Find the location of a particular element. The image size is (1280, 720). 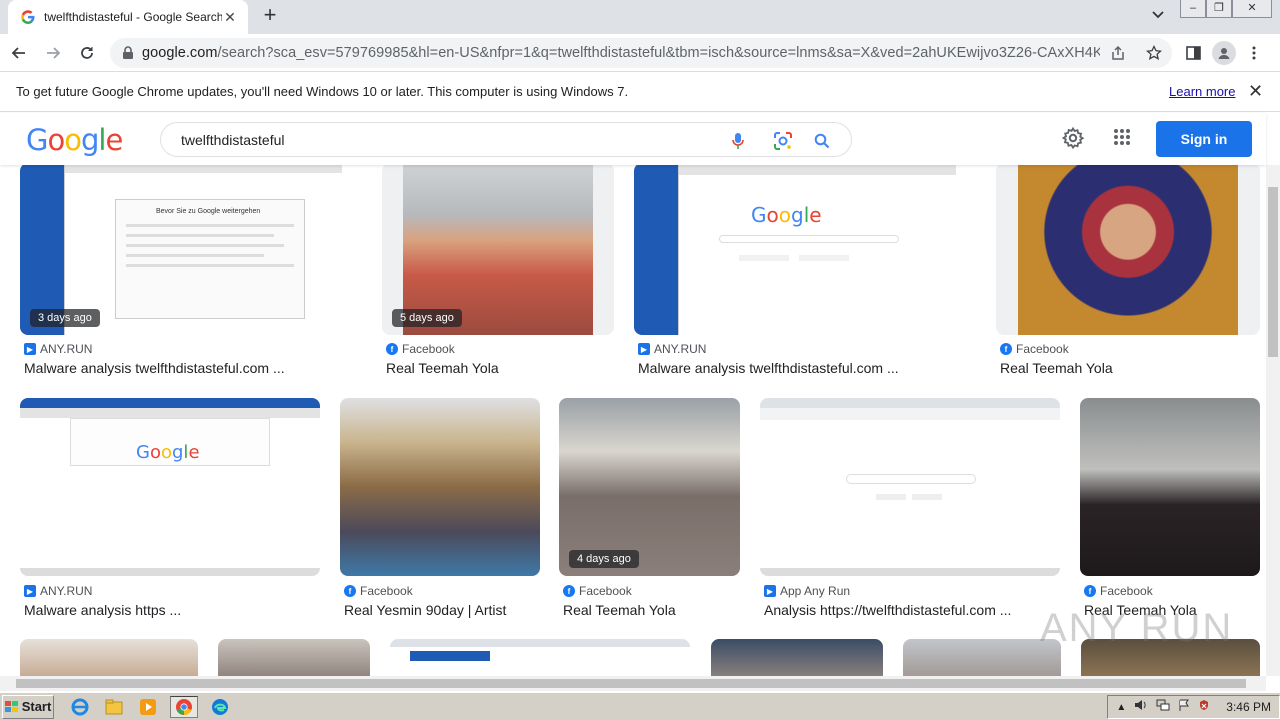

profile-avatar-icon is located at coordinates (1224, 53).